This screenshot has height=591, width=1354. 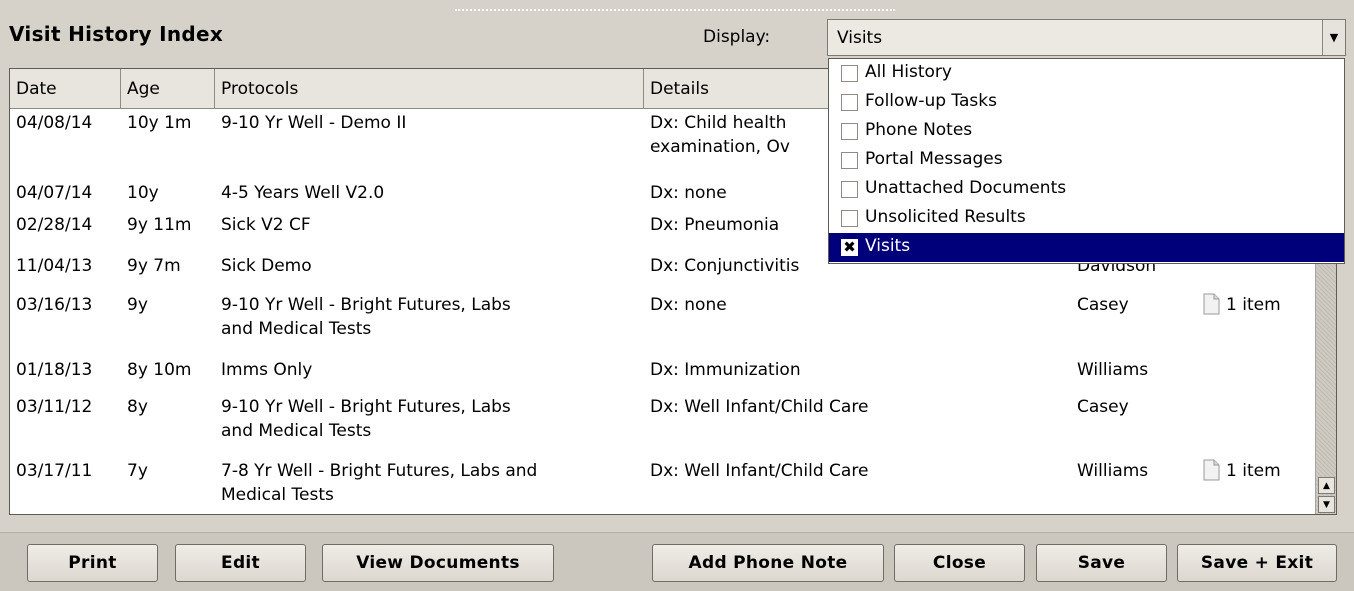 What do you see at coordinates (116, 34) in the screenshot?
I see `page-title: Visit History Index` at bounding box center [116, 34].